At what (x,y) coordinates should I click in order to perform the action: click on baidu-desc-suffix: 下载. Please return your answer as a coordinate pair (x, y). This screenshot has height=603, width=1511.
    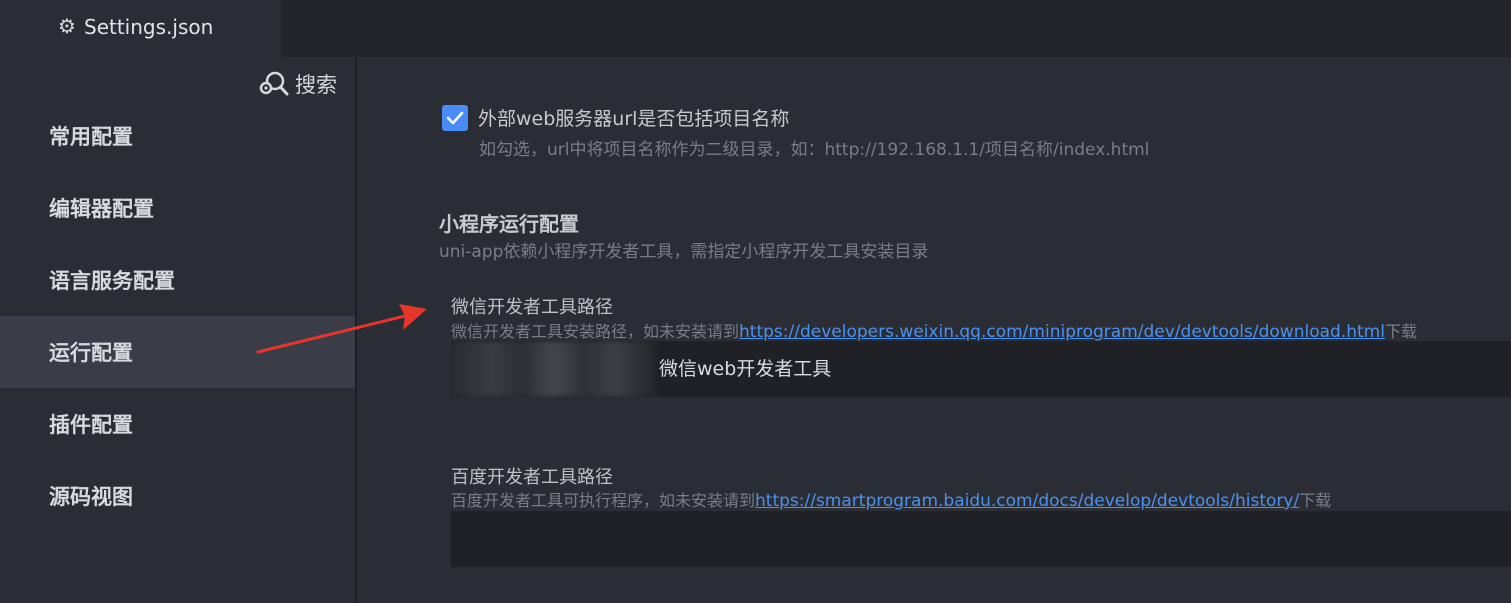
    Looking at the image, I should click on (1315, 500).